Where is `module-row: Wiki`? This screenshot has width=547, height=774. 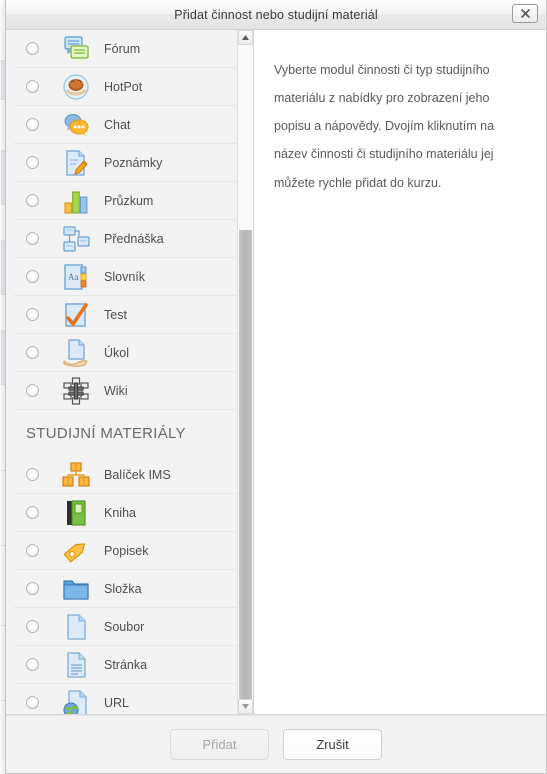 module-row: Wiki is located at coordinates (125, 391).